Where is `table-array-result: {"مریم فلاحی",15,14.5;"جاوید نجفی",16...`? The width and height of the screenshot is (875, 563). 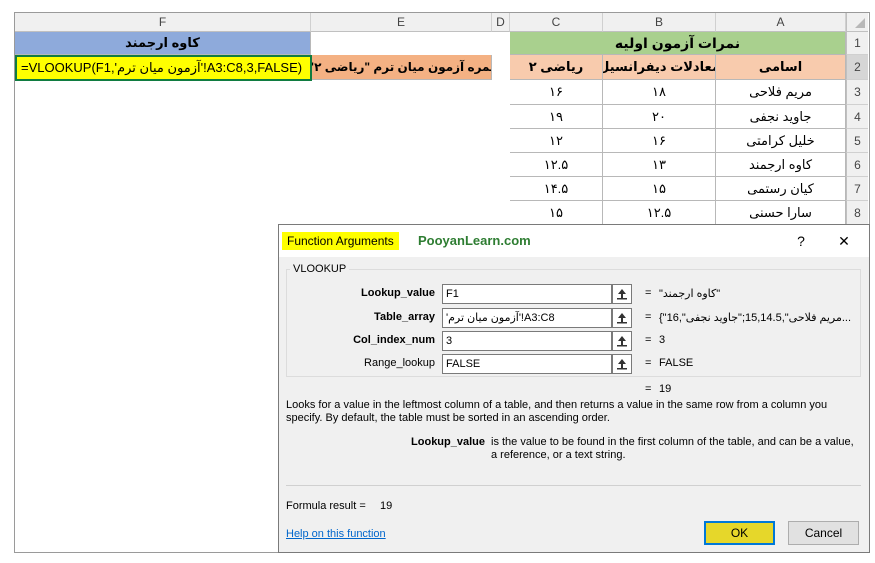 table-array-result: {"مریم فلاحی",15,14.5;"جاوید نجفی",16... is located at coordinates (755, 318).